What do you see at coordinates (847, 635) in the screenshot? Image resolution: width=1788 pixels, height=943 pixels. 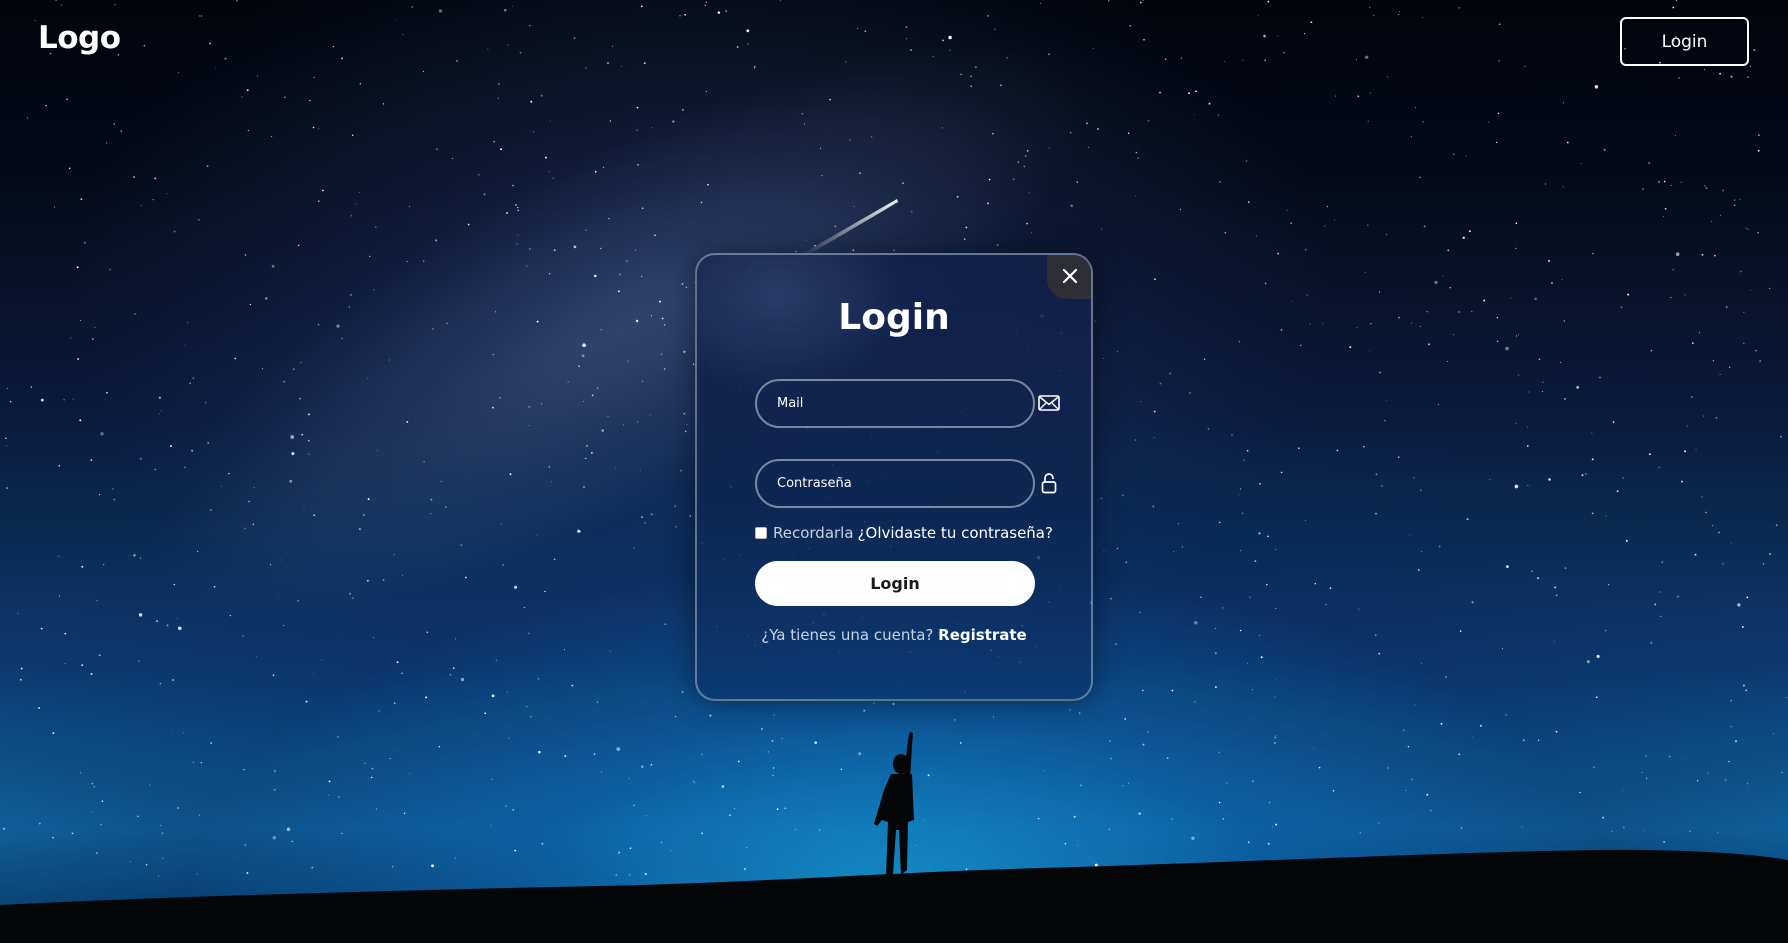 I see `register-question: ¿Ya tienes una cuenta?` at bounding box center [847, 635].